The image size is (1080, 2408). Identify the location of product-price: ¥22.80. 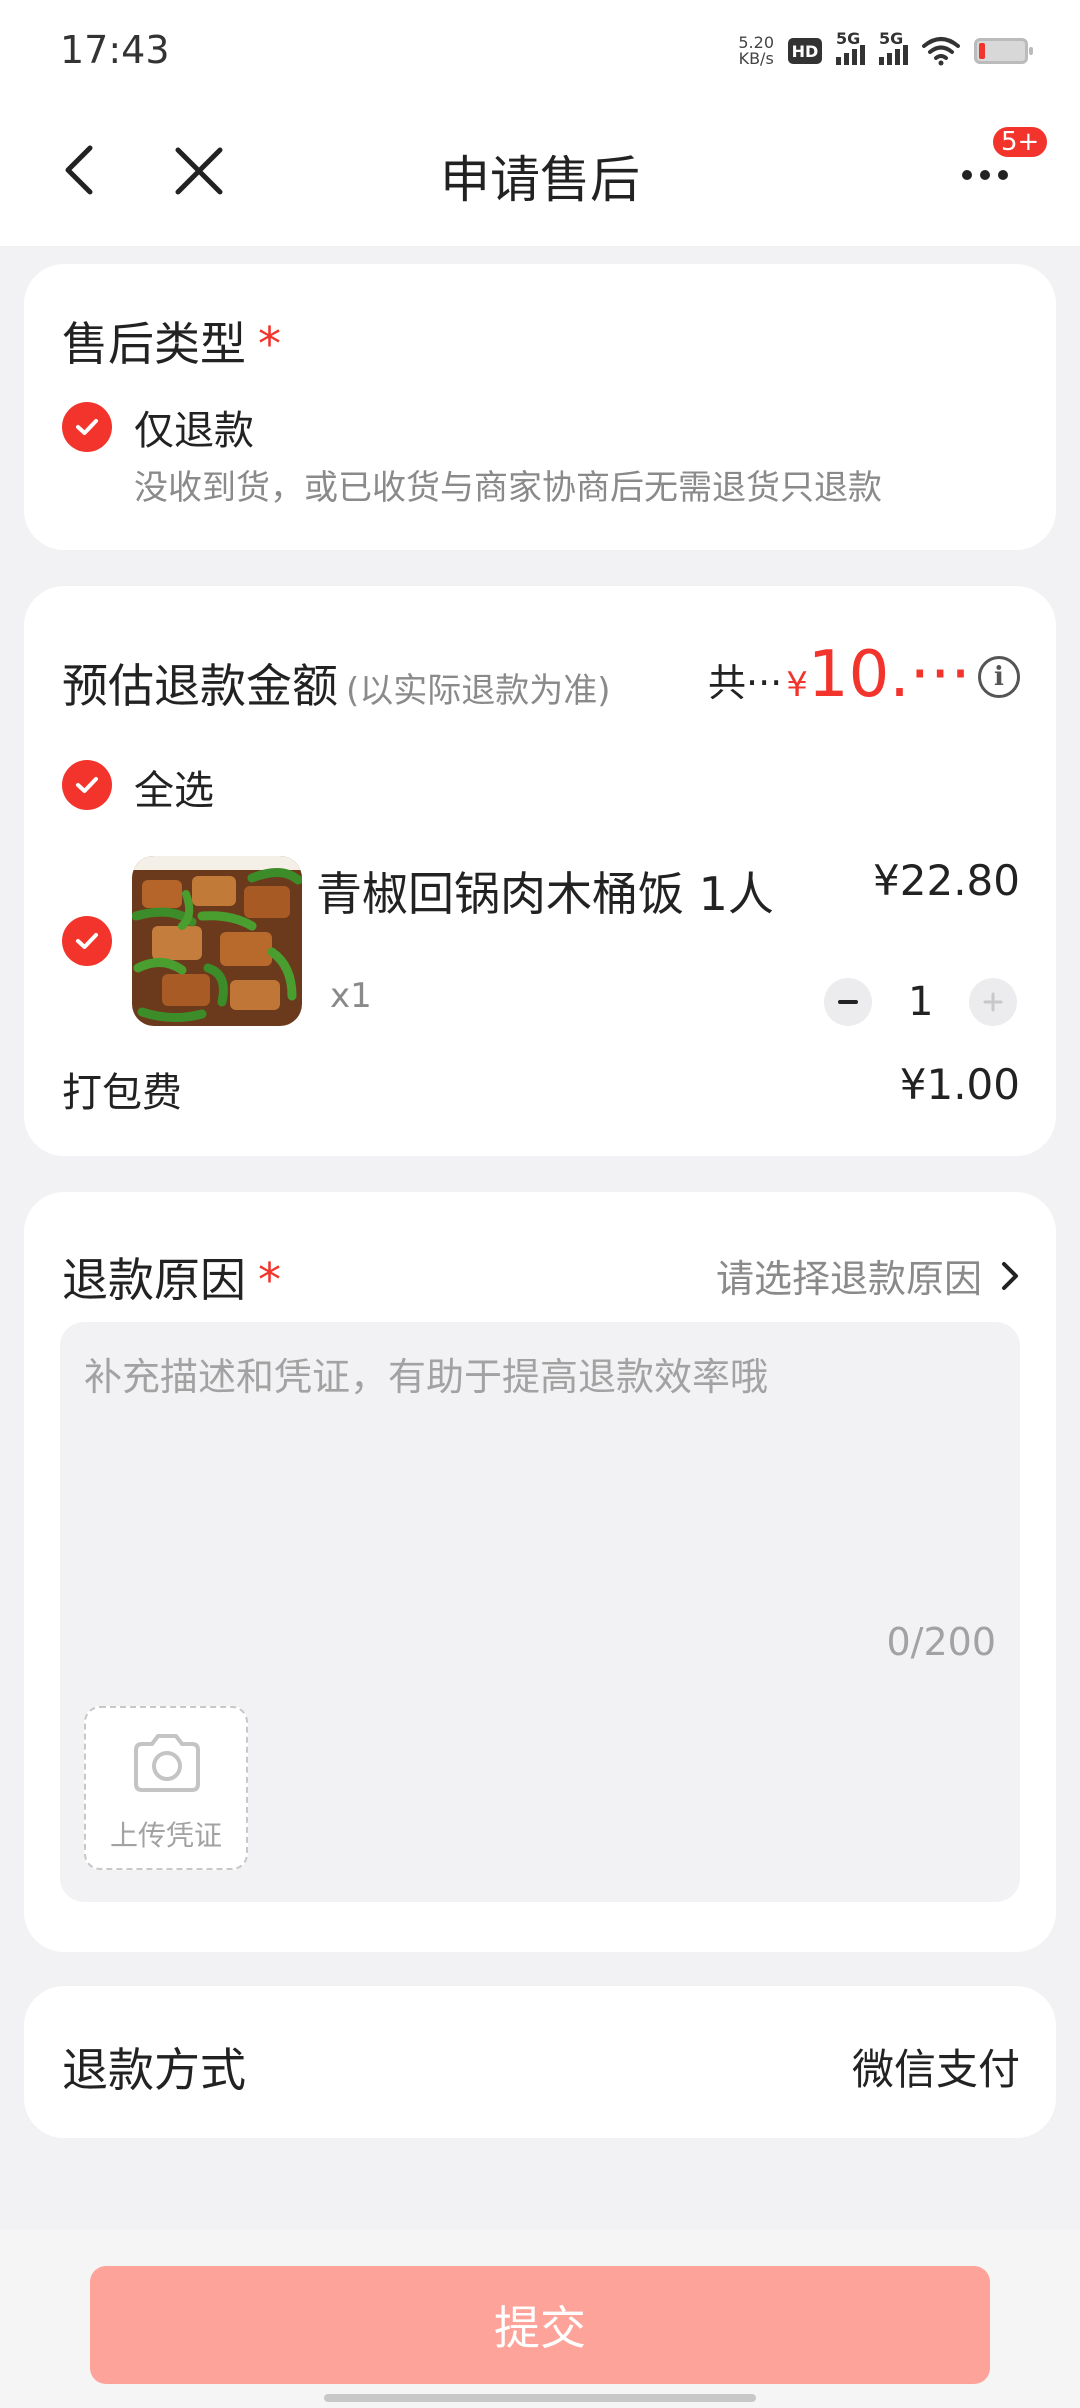
(946, 880).